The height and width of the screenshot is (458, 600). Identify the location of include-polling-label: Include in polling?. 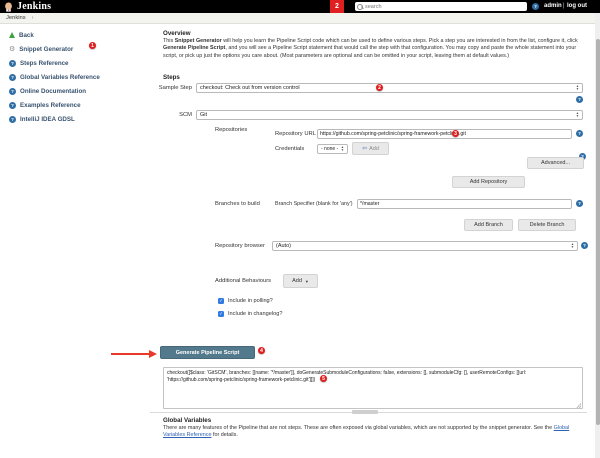
(250, 301).